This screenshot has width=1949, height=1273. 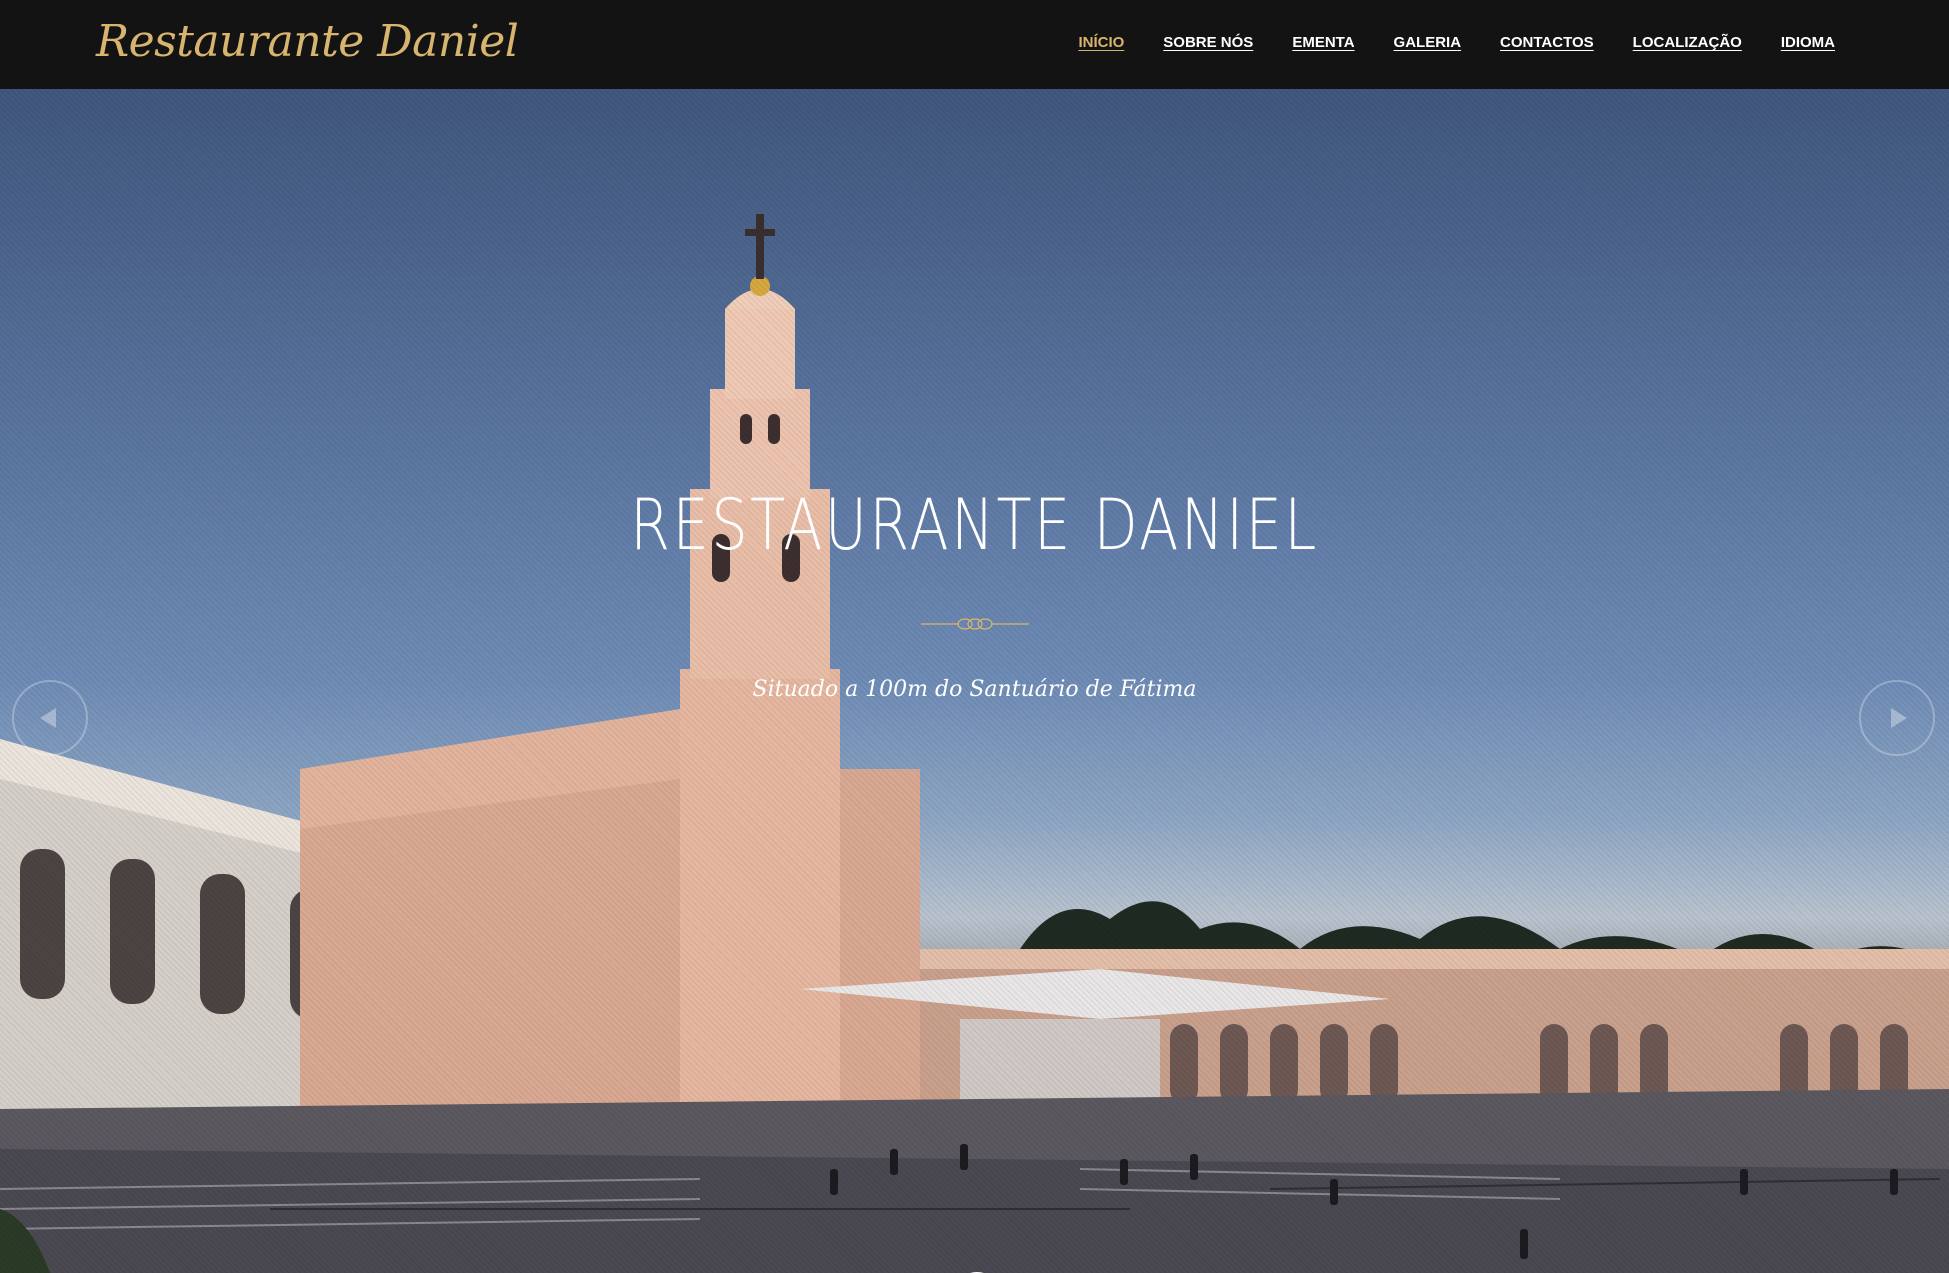 I want to click on nav-item-ementa: EMENTA, so click(x=1323, y=42).